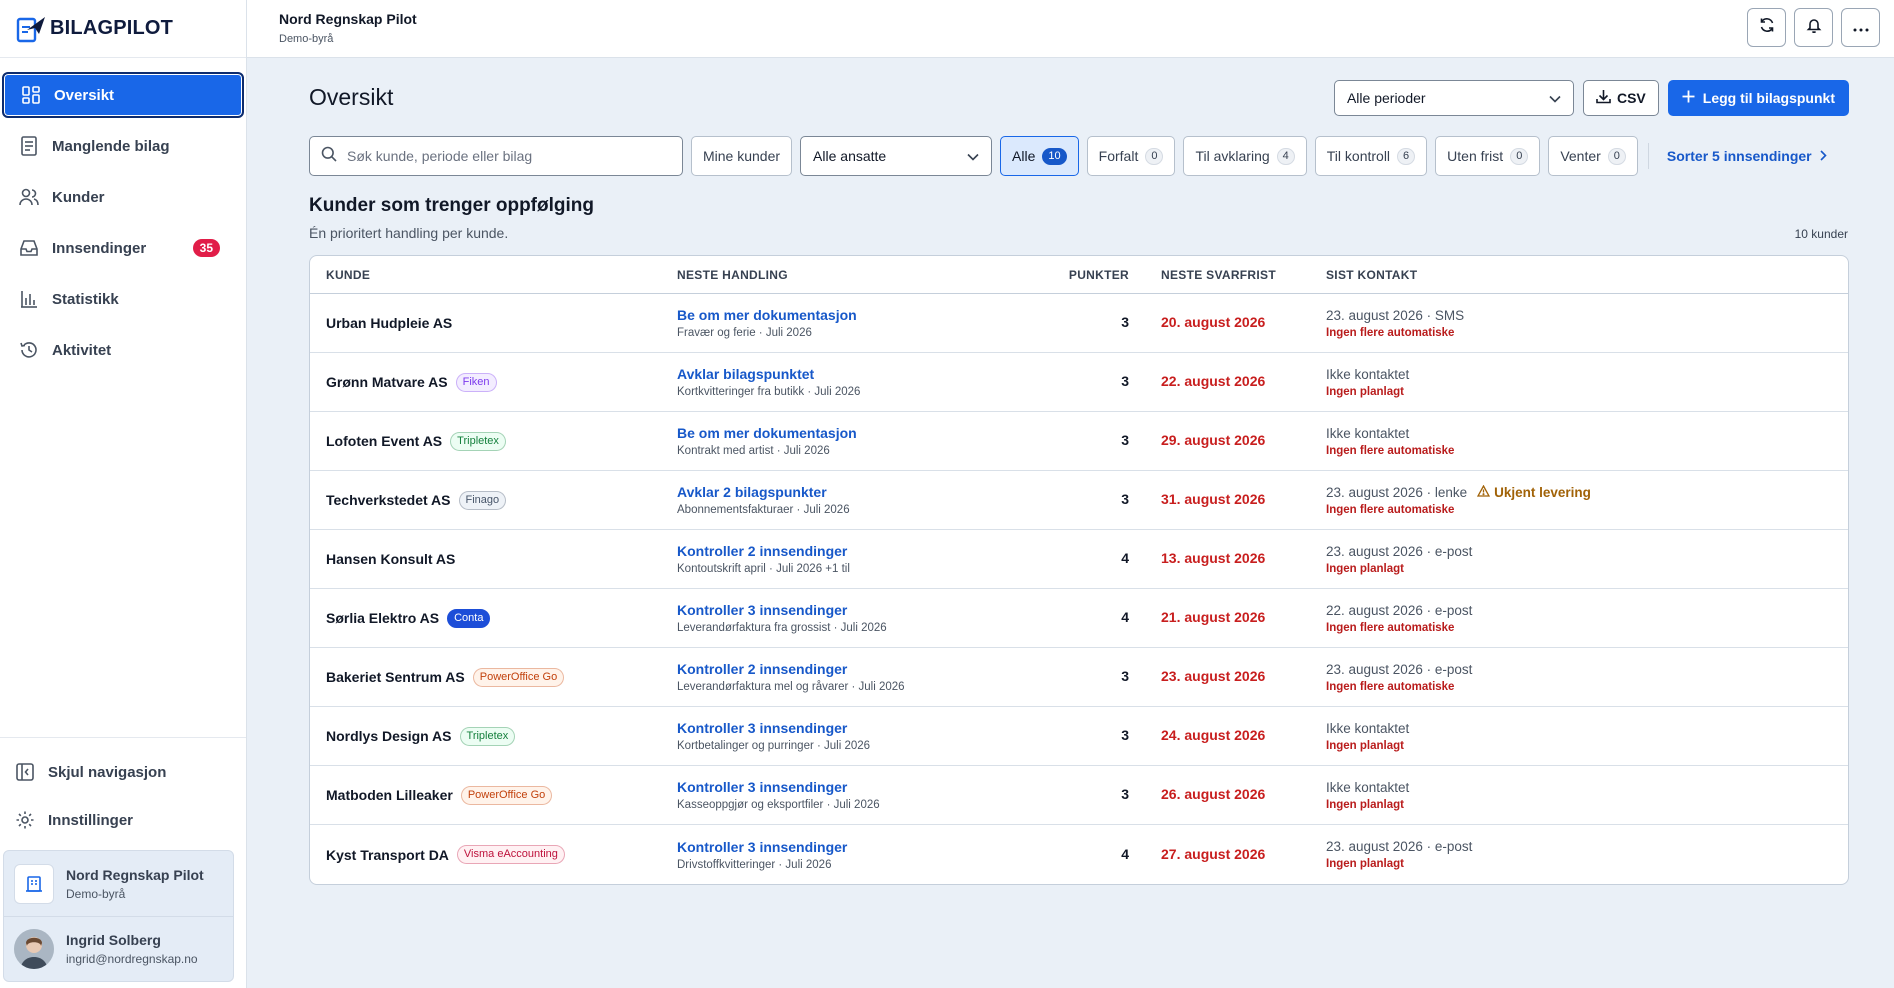  What do you see at coordinates (395, 677) in the screenshot?
I see `customer-name: Bakeriet Sentrum AS` at bounding box center [395, 677].